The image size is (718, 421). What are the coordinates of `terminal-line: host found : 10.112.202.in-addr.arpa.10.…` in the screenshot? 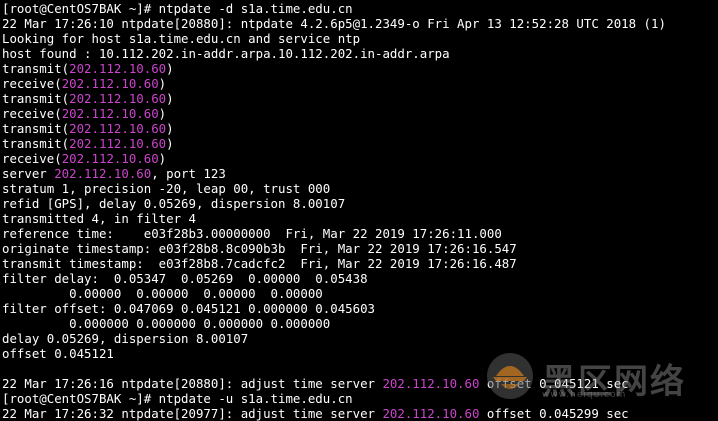 It's located at (360, 53).